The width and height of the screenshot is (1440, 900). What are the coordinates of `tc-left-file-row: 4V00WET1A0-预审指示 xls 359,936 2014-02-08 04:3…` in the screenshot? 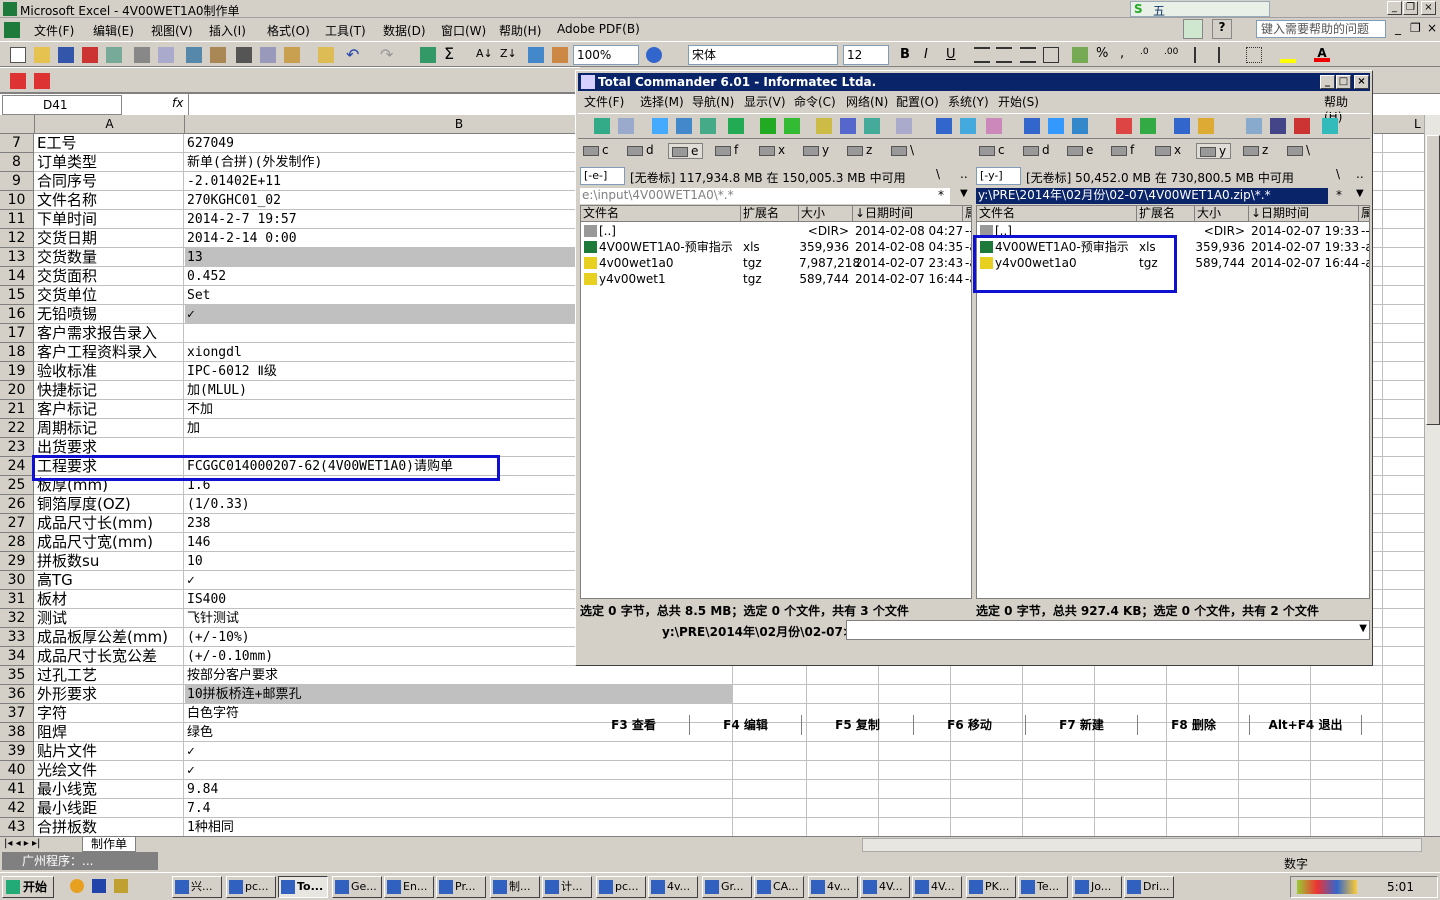 It's located at (776, 247).